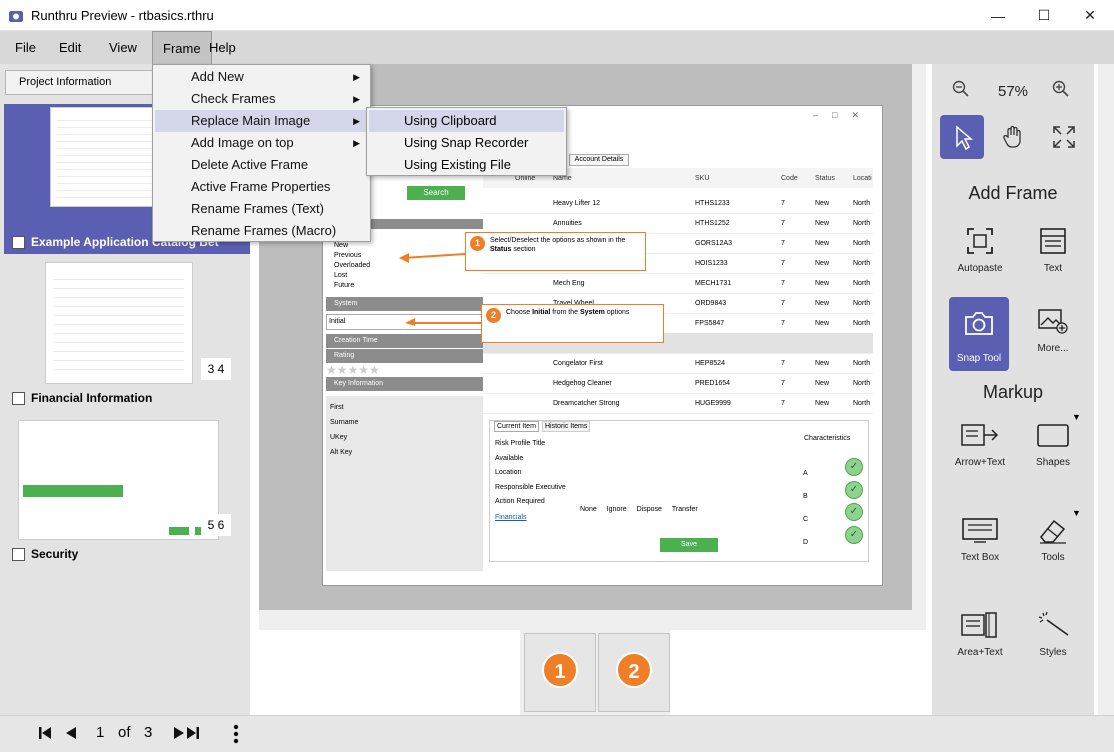  I want to click on thumb-badge-3: 5 6, so click(216, 525).